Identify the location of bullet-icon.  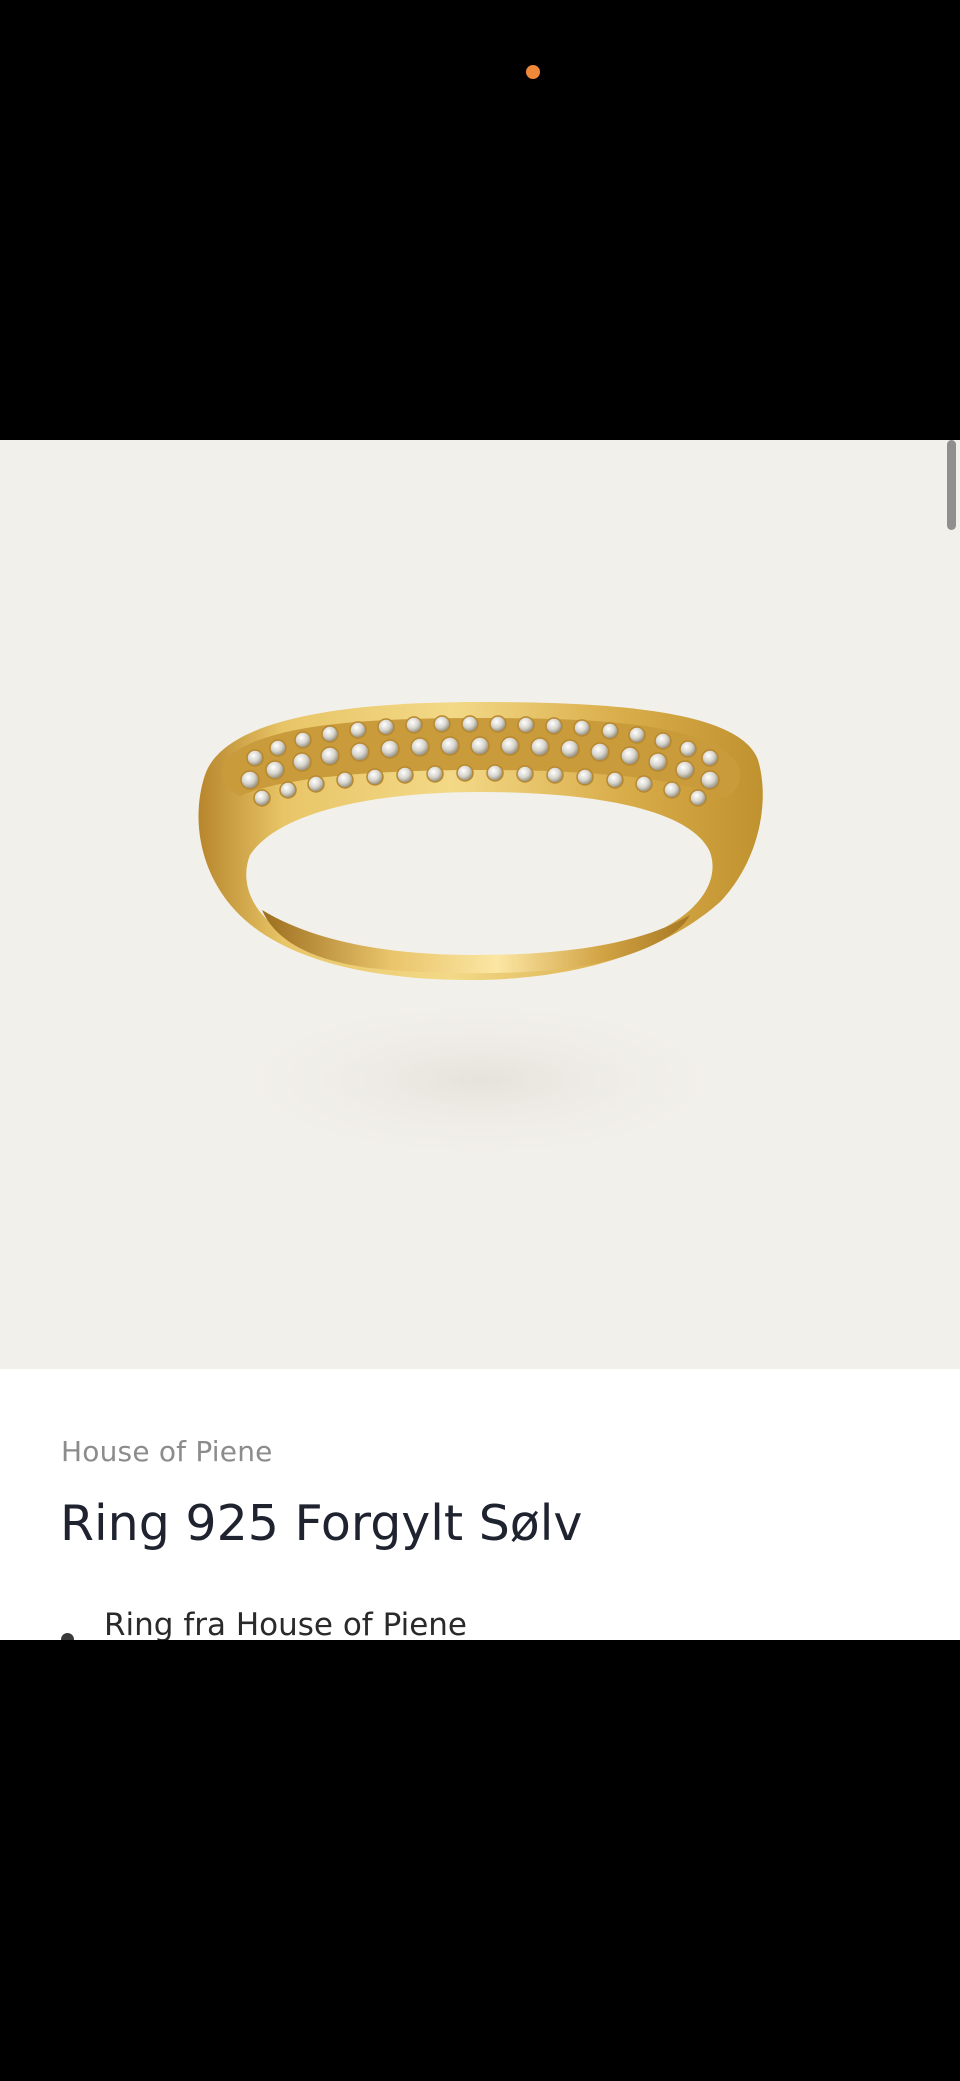
(67, 1636).